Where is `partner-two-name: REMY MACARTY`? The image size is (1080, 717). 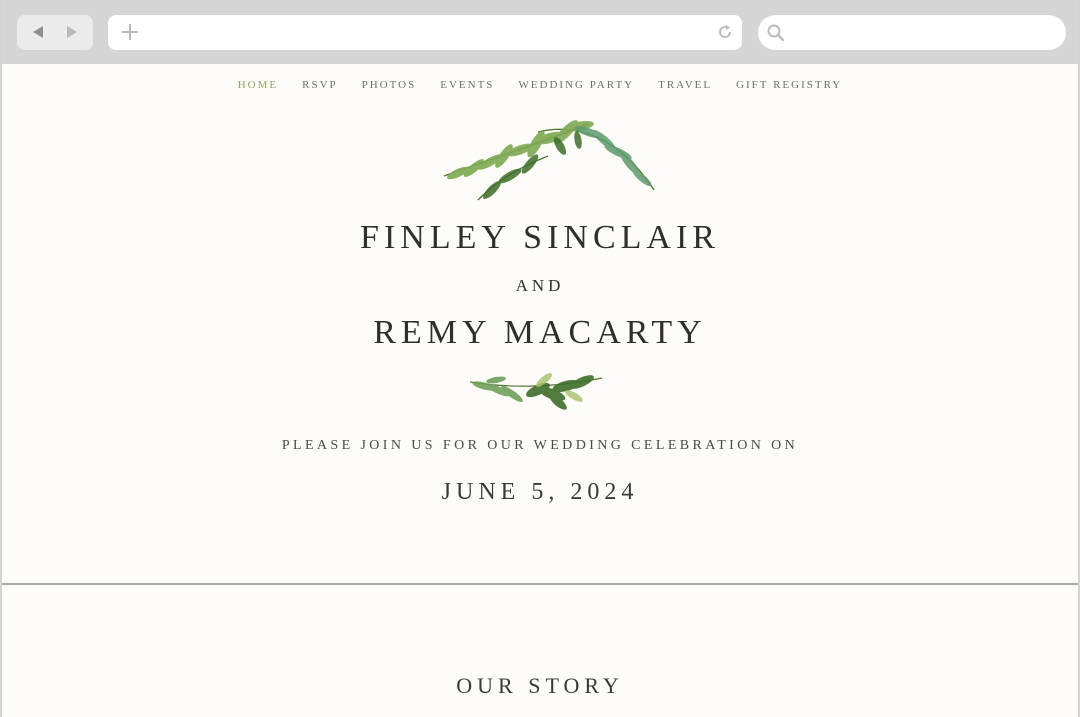 partner-two-name: REMY MACARTY is located at coordinates (540, 332).